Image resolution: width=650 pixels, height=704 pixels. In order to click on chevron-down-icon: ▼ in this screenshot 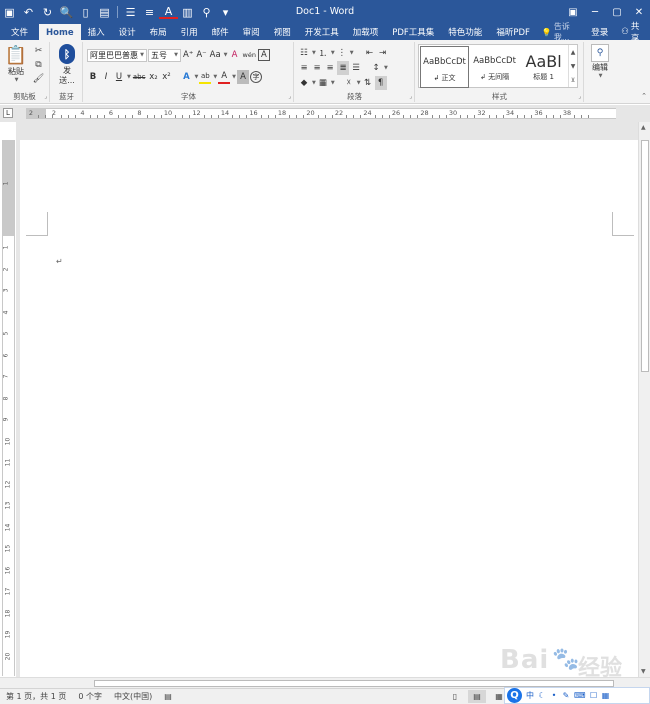, I will do `click(573, 66)`.